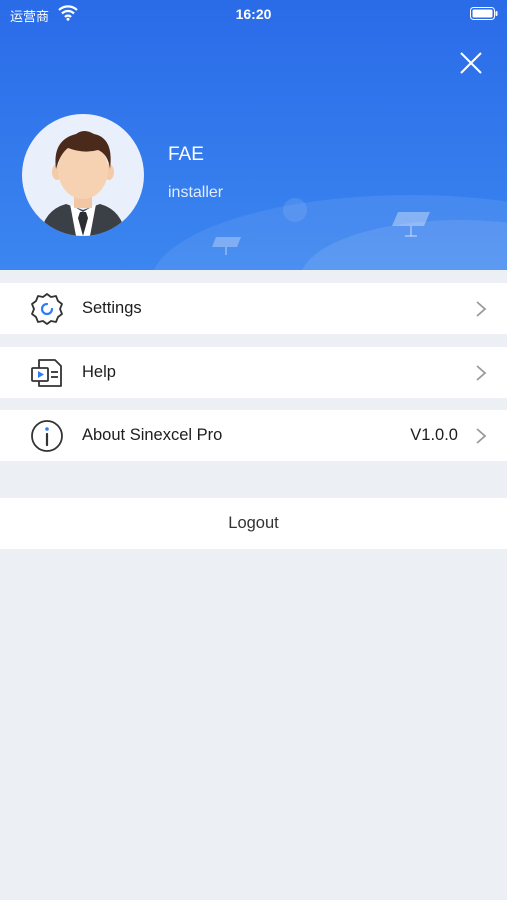  Describe the element at coordinates (253, 372) in the screenshot. I see `help-row: Help` at that location.